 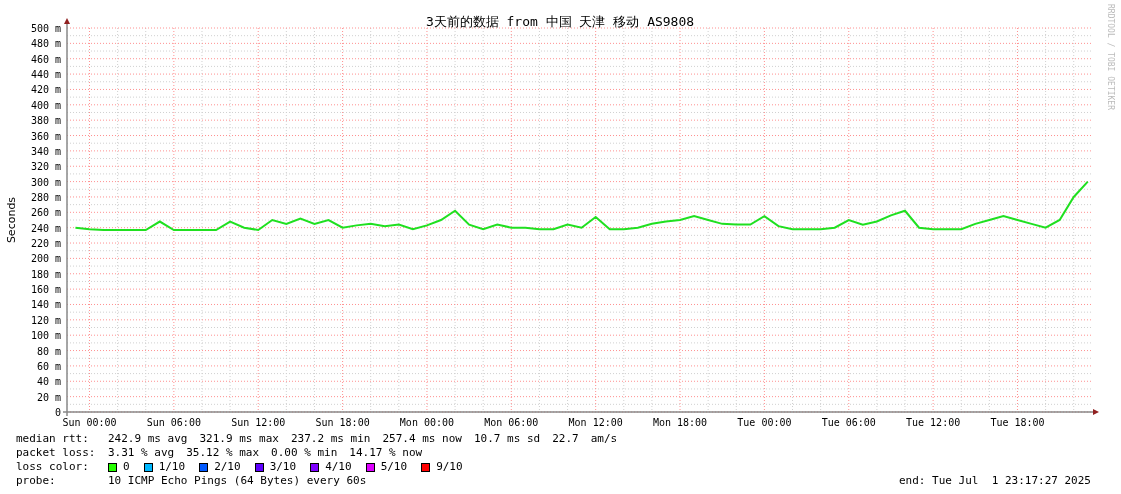 What do you see at coordinates (45, 259) in the screenshot?
I see `y-tick-label: 200 m` at bounding box center [45, 259].